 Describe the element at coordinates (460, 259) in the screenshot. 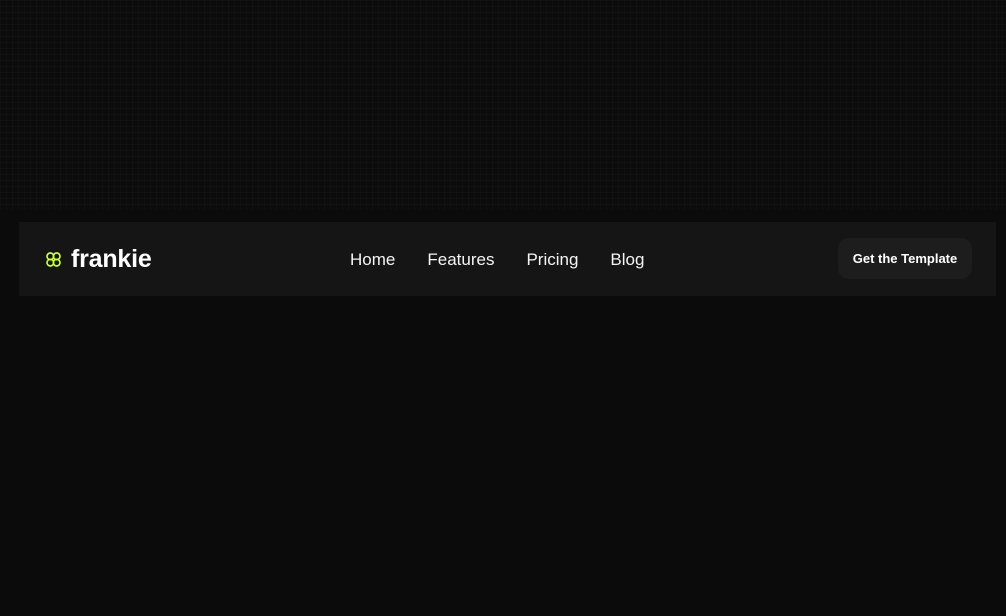

I see `nav-features-link: Features` at that location.